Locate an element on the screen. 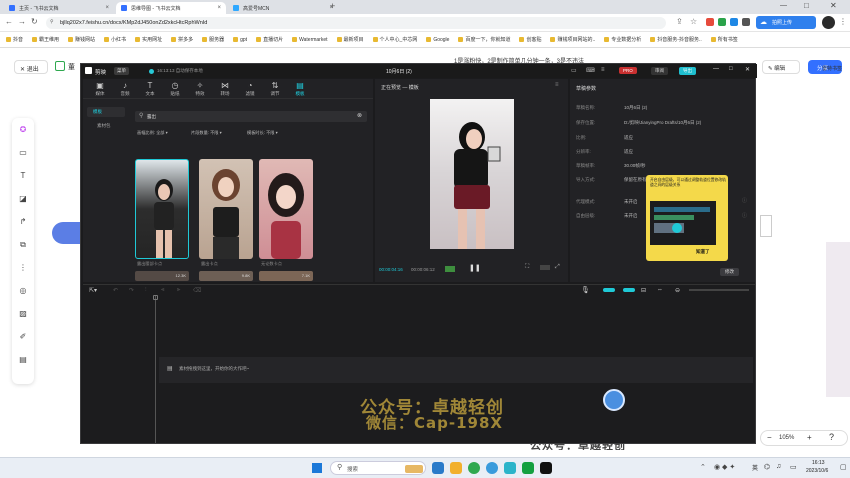 The width and height of the screenshot is (850, 478). delete-icon: ⌫ is located at coordinates (197, 290).